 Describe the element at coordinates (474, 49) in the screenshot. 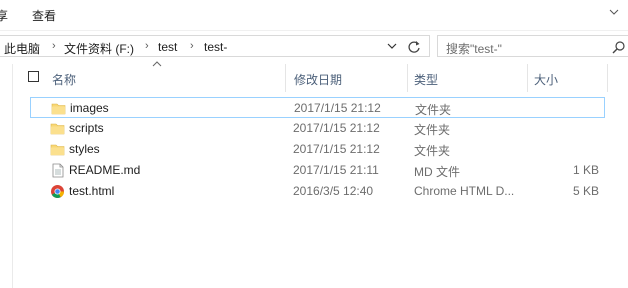

I see `search-placeholder: 搜索"test-"` at that location.